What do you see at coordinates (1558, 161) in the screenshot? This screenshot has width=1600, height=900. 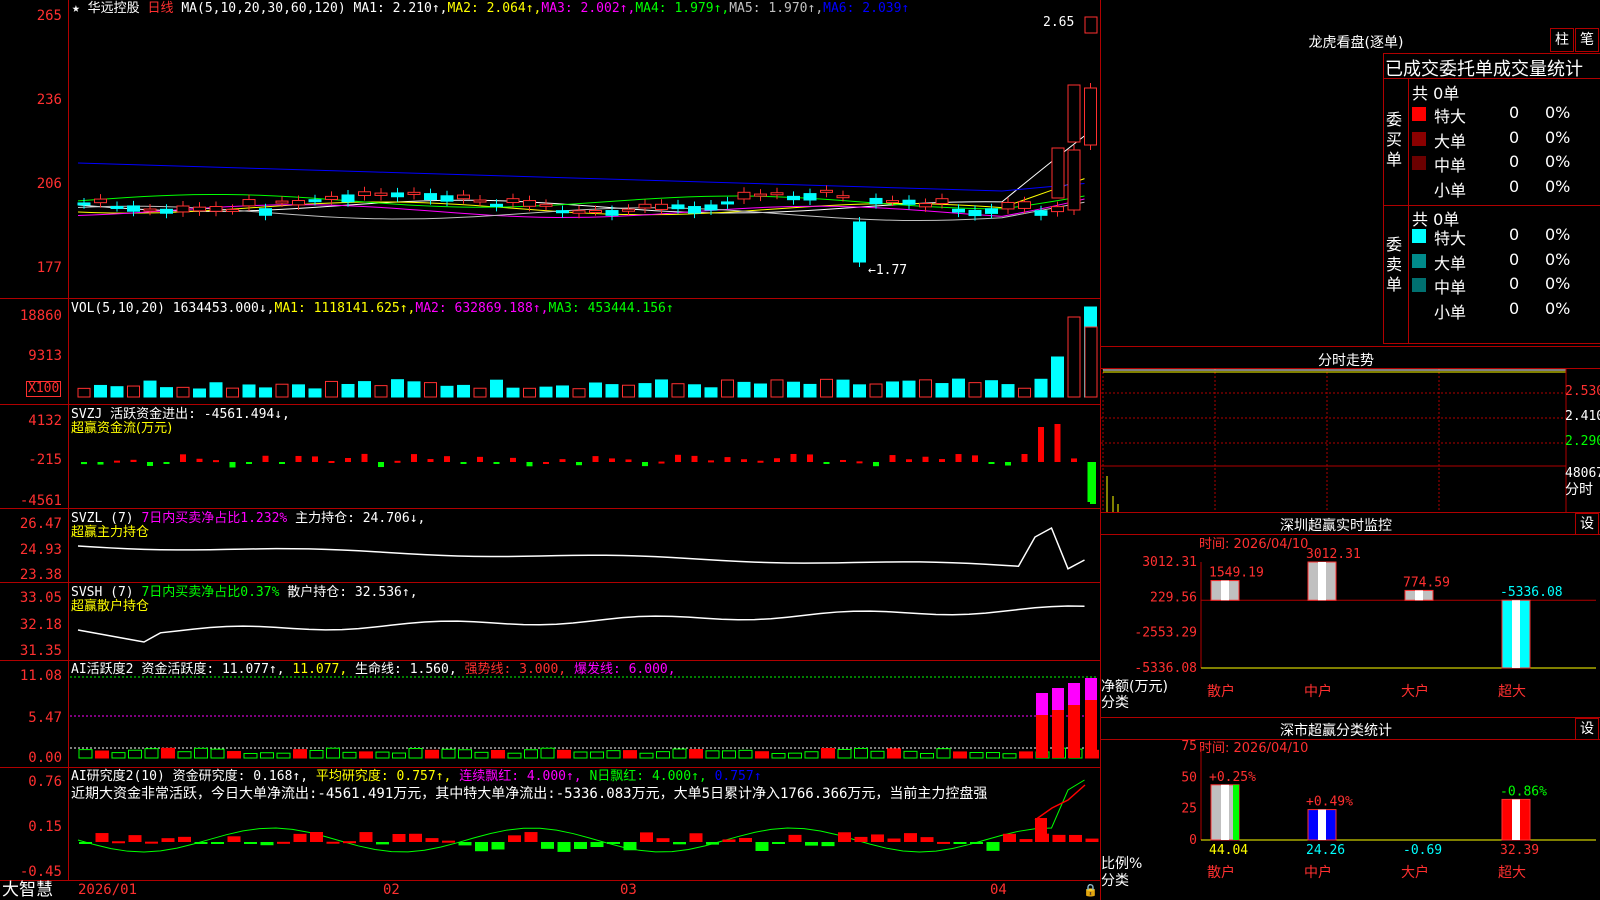 I see `buy-row-pct-2: 0%` at bounding box center [1558, 161].